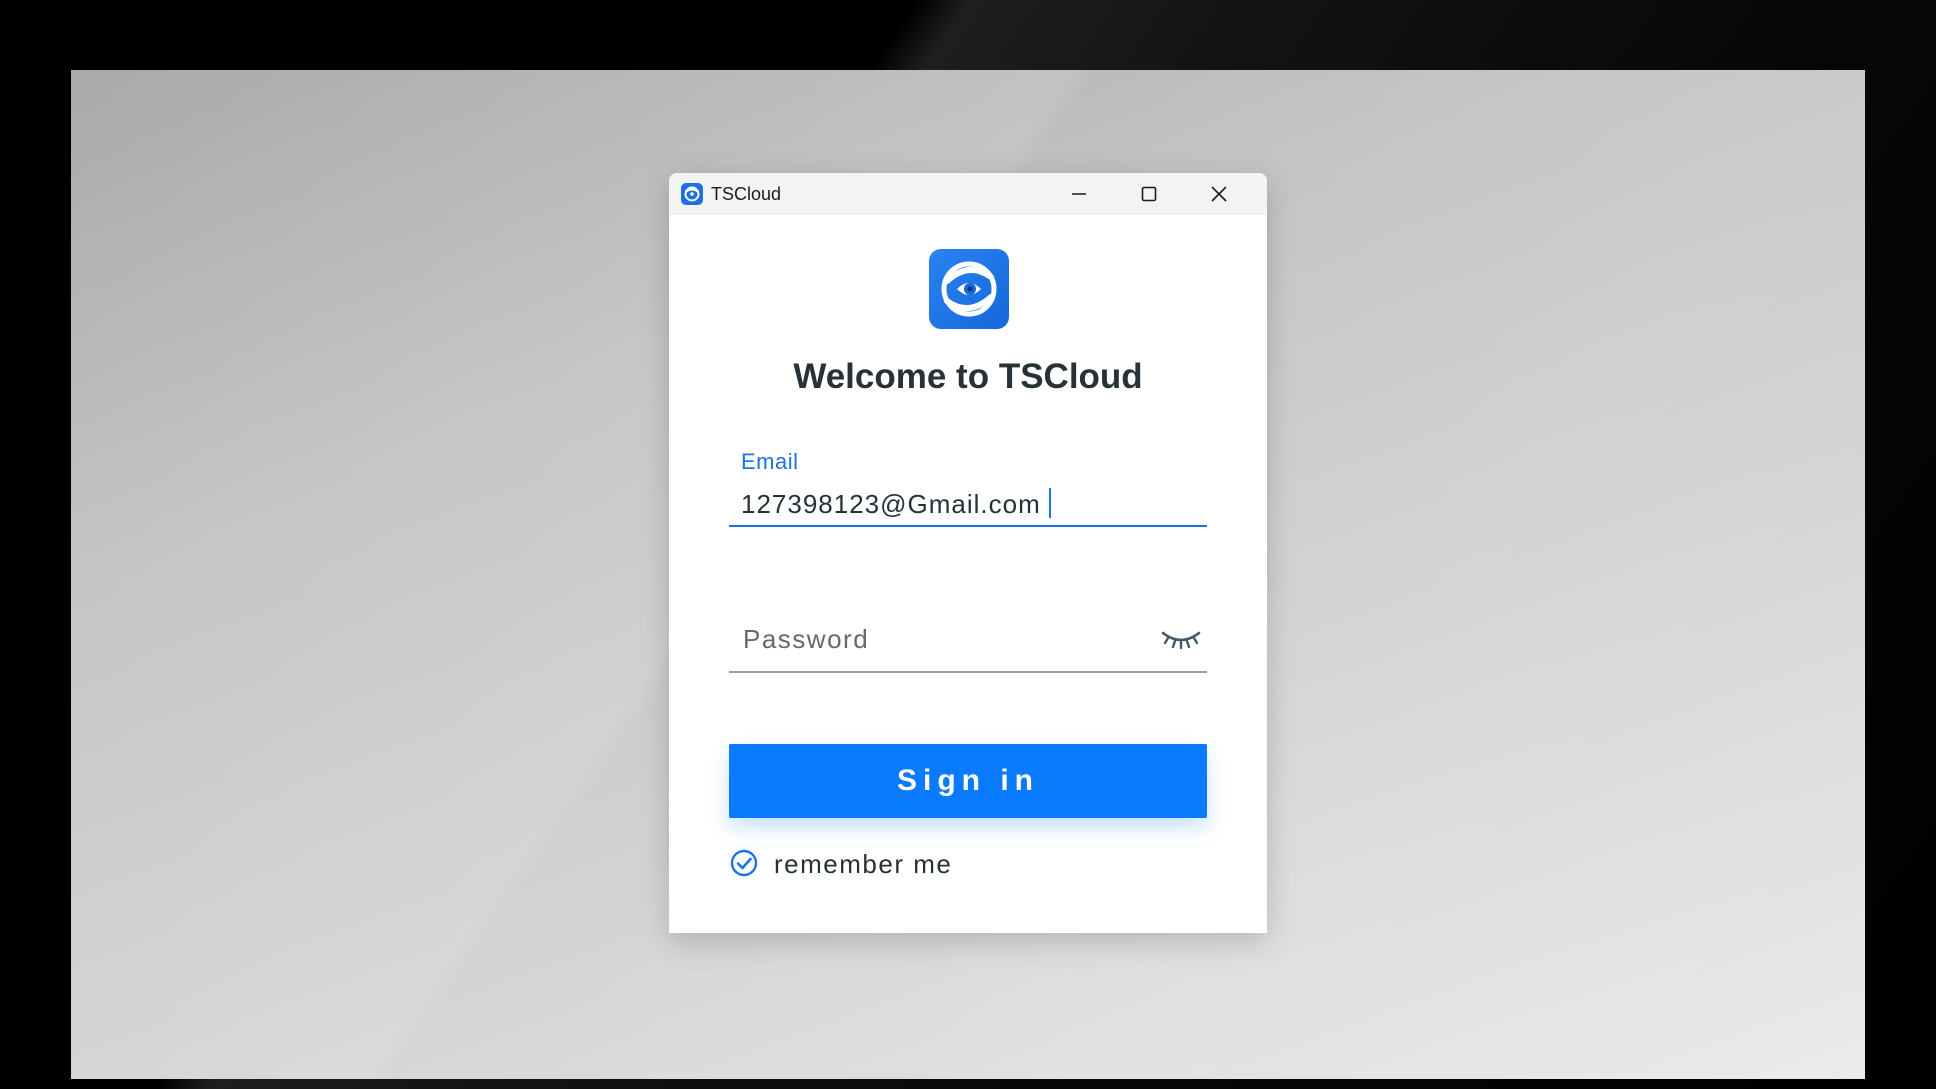 Image resolution: width=1936 pixels, height=1089 pixels. I want to click on text-caret, so click(1049, 503).